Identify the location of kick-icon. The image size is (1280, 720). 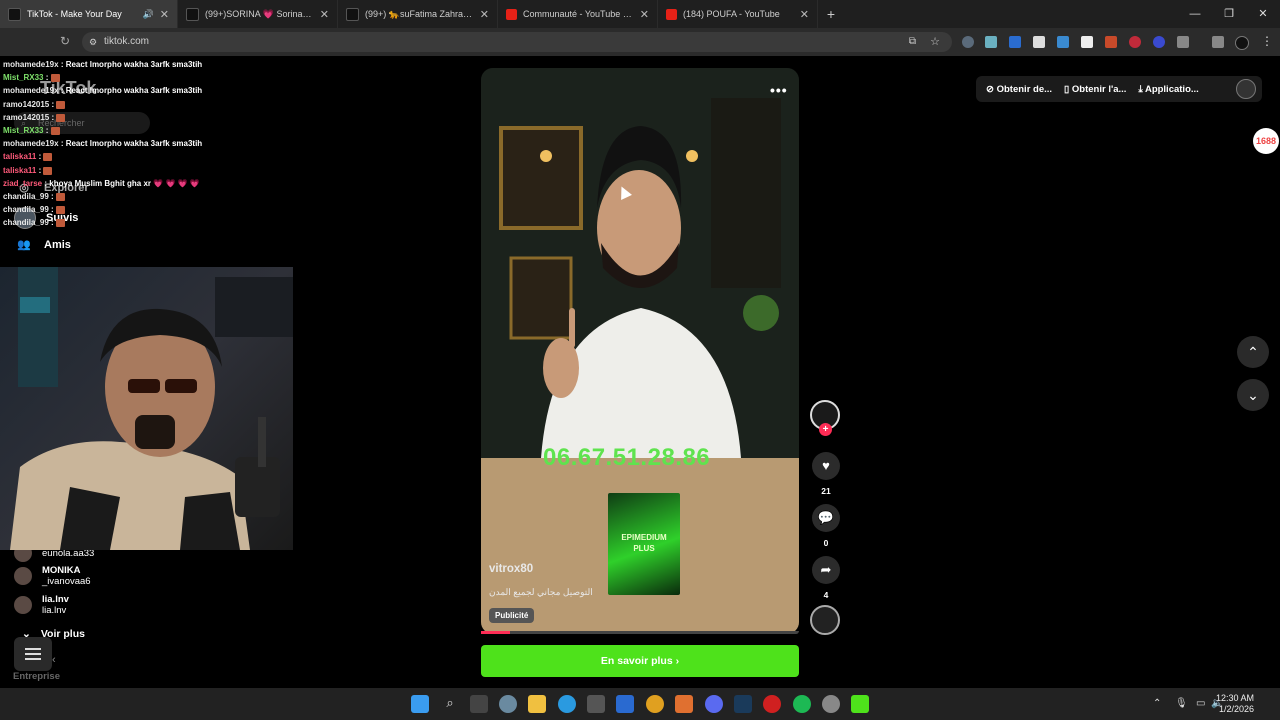
(860, 704).